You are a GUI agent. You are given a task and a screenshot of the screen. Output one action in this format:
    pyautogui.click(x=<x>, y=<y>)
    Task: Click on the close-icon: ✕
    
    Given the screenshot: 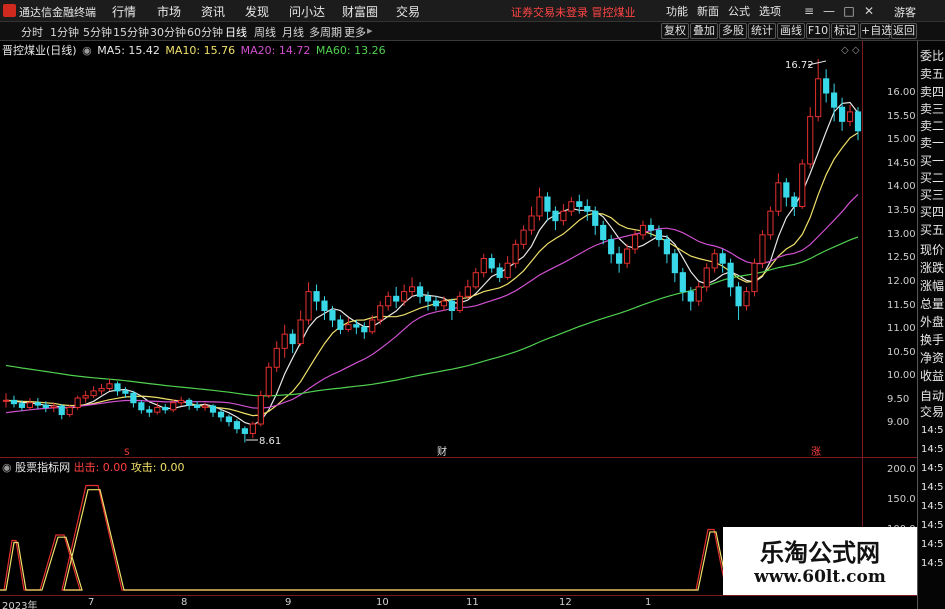 What is the action you would take?
    pyautogui.click(x=869, y=11)
    